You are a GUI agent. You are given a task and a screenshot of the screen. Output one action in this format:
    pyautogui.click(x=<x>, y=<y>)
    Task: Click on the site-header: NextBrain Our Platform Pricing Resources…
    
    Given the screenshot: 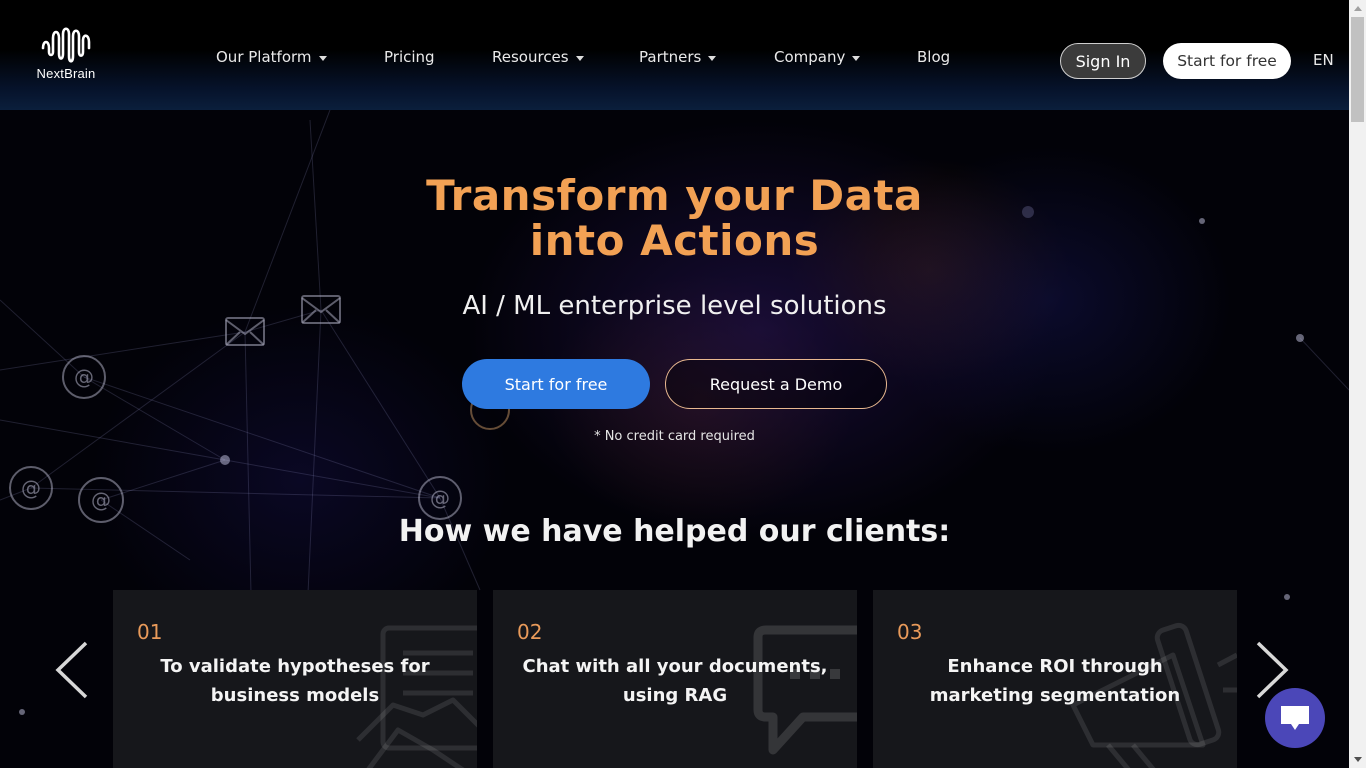 What is the action you would take?
    pyautogui.click(x=674, y=55)
    